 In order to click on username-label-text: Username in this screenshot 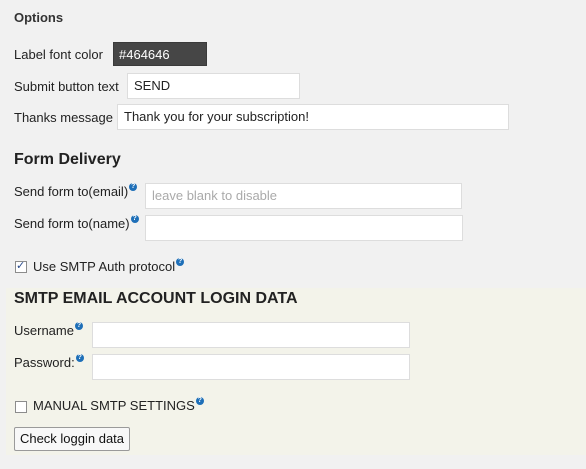, I will do `click(44, 330)`.